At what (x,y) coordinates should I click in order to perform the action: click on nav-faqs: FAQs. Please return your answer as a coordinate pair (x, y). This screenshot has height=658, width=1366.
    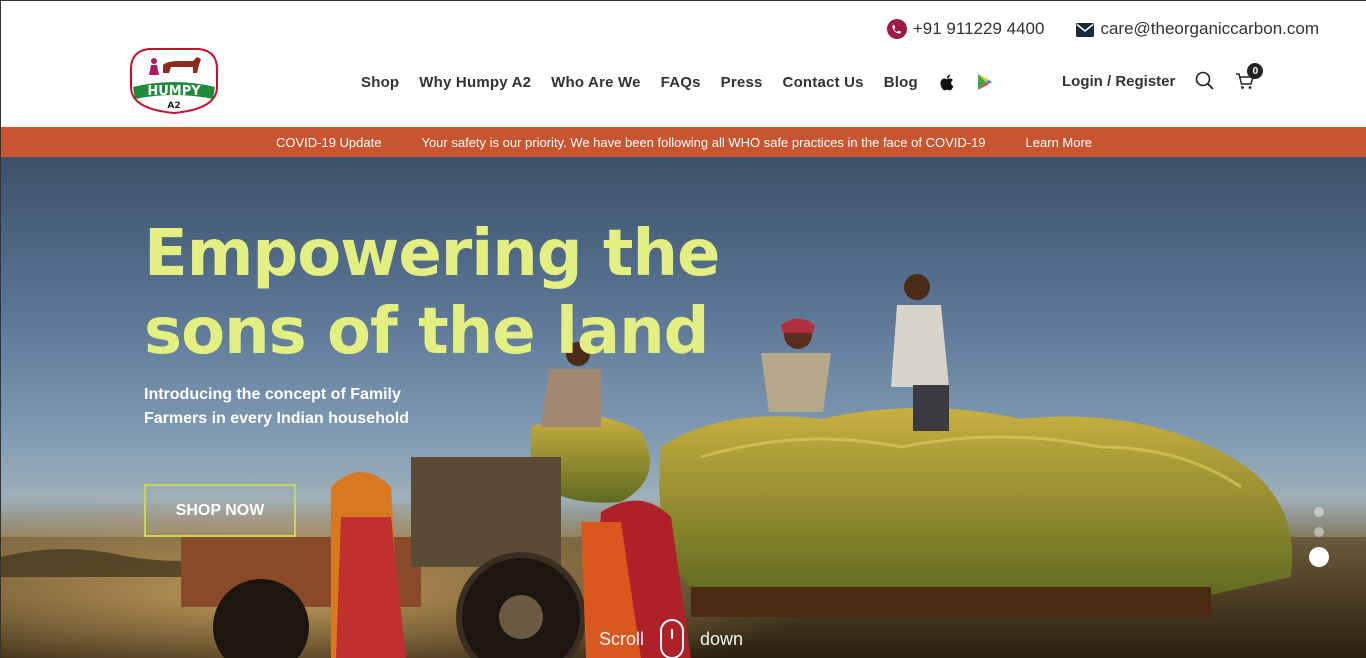
    Looking at the image, I should click on (681, 82).